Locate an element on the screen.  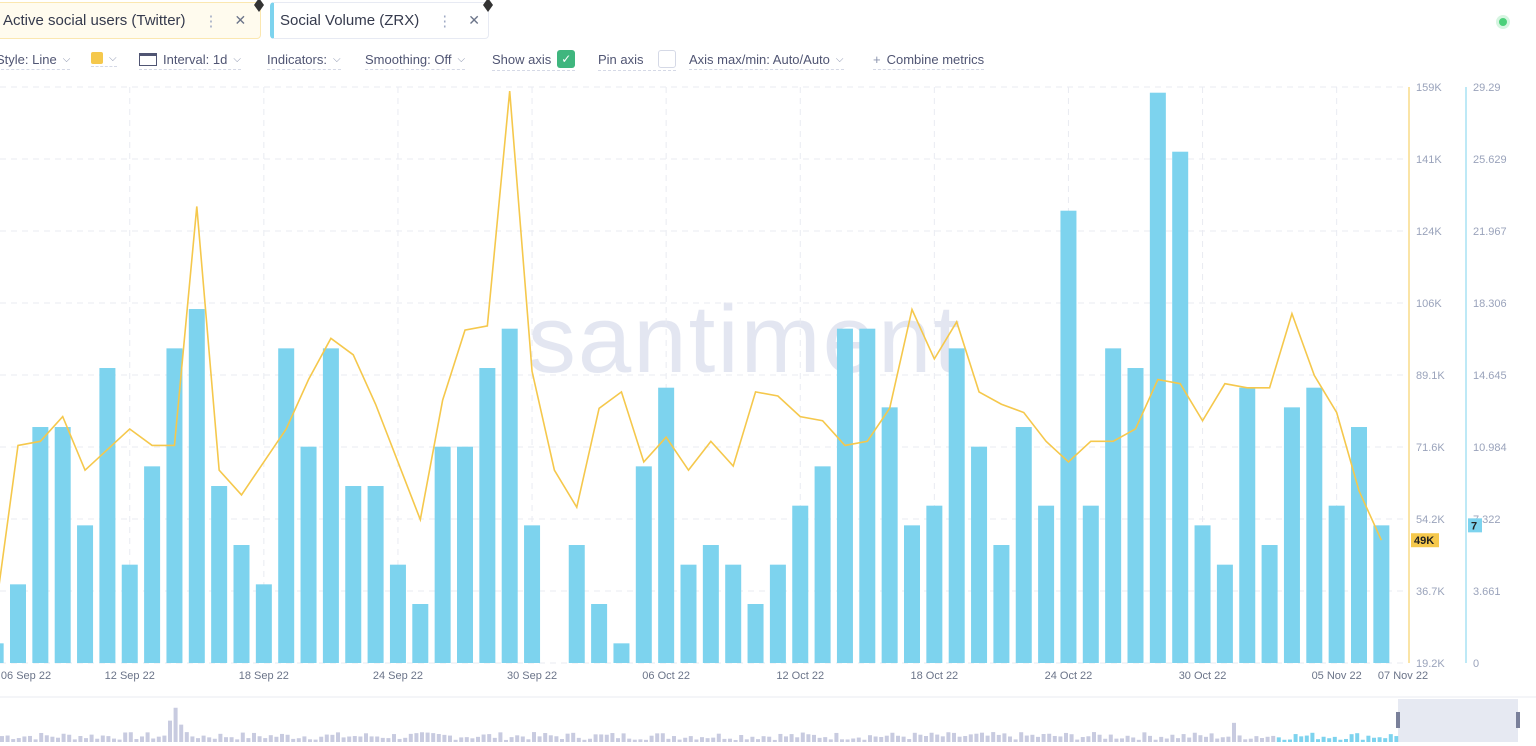
minimap-selection is located at coordinates (1458, 720).